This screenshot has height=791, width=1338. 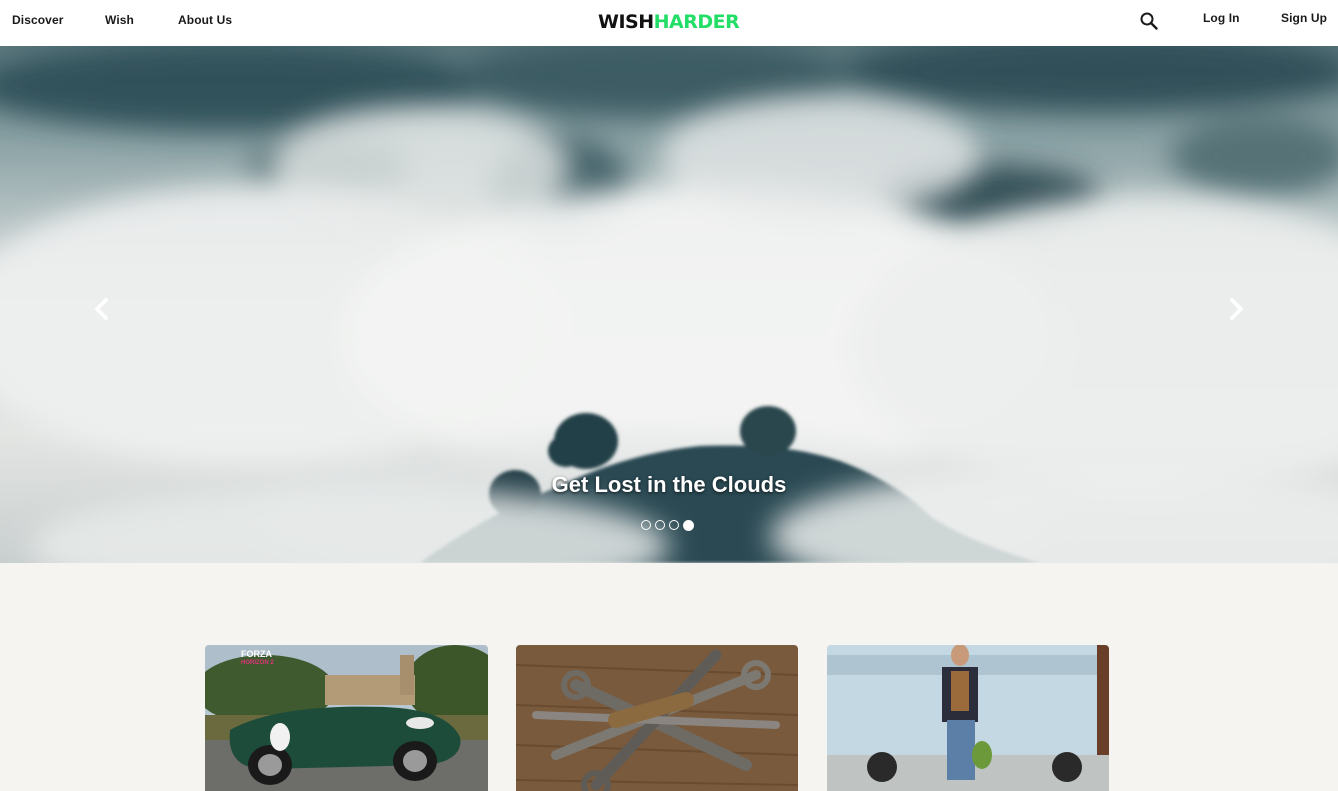 I want to click on tools-image, so click(x=657, y=718).